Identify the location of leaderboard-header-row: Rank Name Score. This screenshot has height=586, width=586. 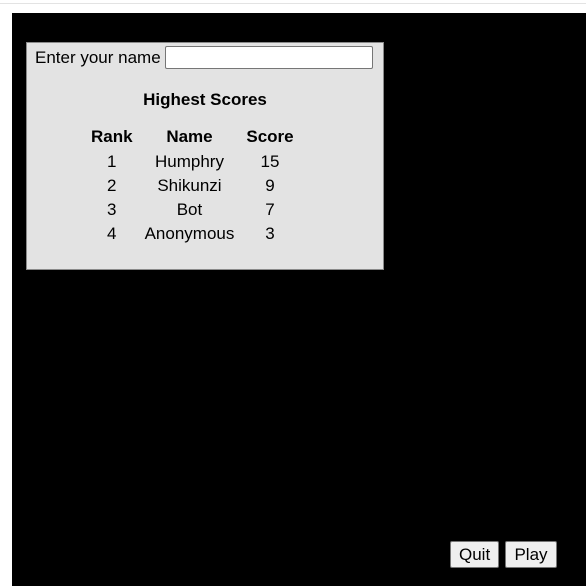
(192, 138).